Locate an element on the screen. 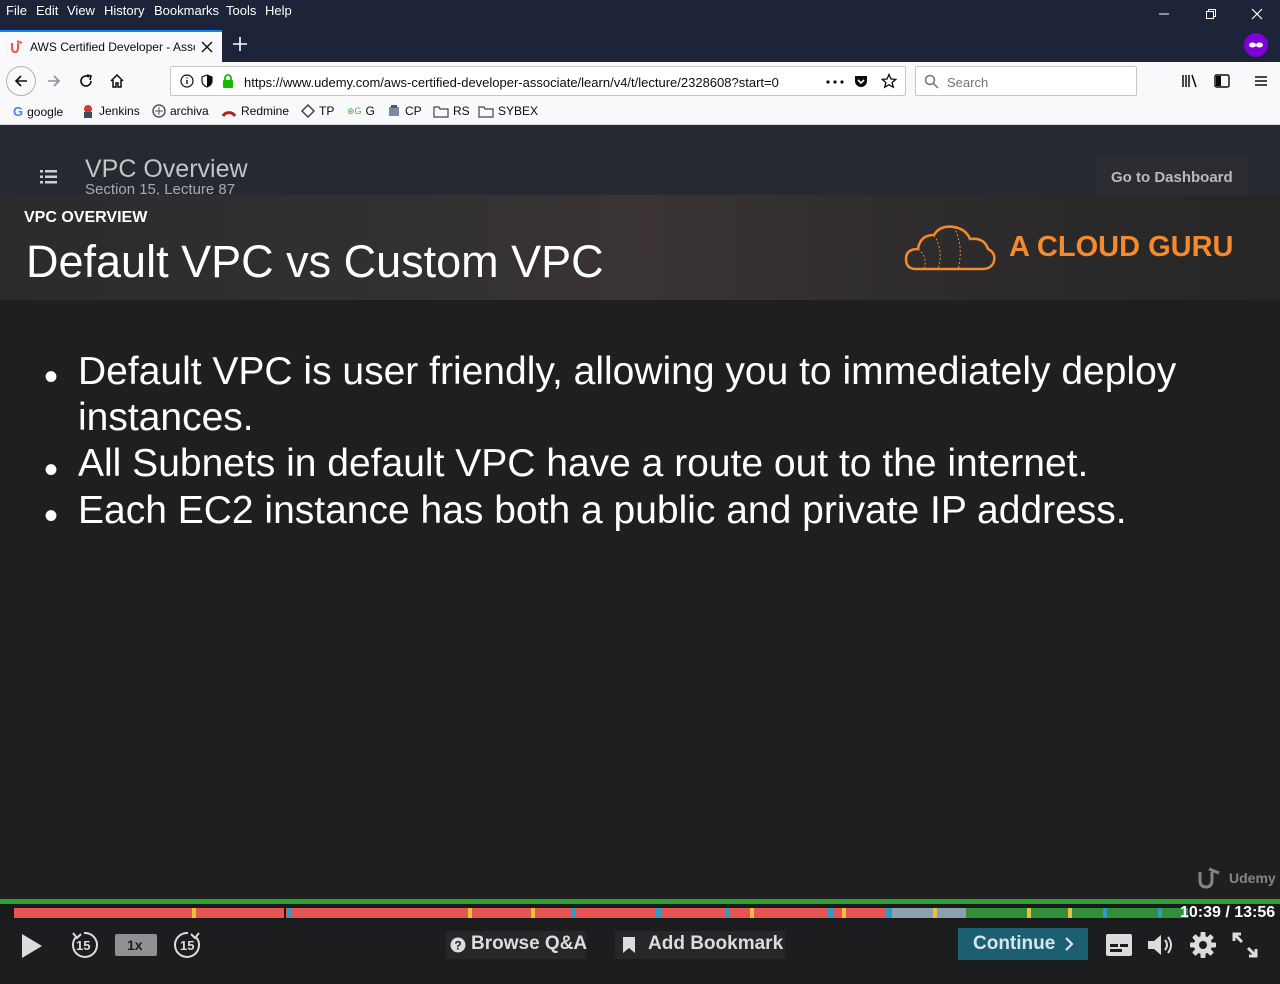 This screenshot has width=1280, height=984. archiva-icon is located at coordinates (159, 111).